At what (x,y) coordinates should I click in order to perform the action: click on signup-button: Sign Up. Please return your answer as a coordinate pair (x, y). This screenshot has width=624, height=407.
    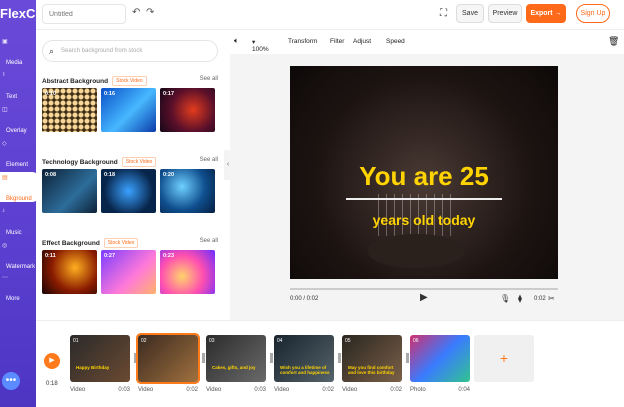
    Looking at the image, I should click on (593, 13).